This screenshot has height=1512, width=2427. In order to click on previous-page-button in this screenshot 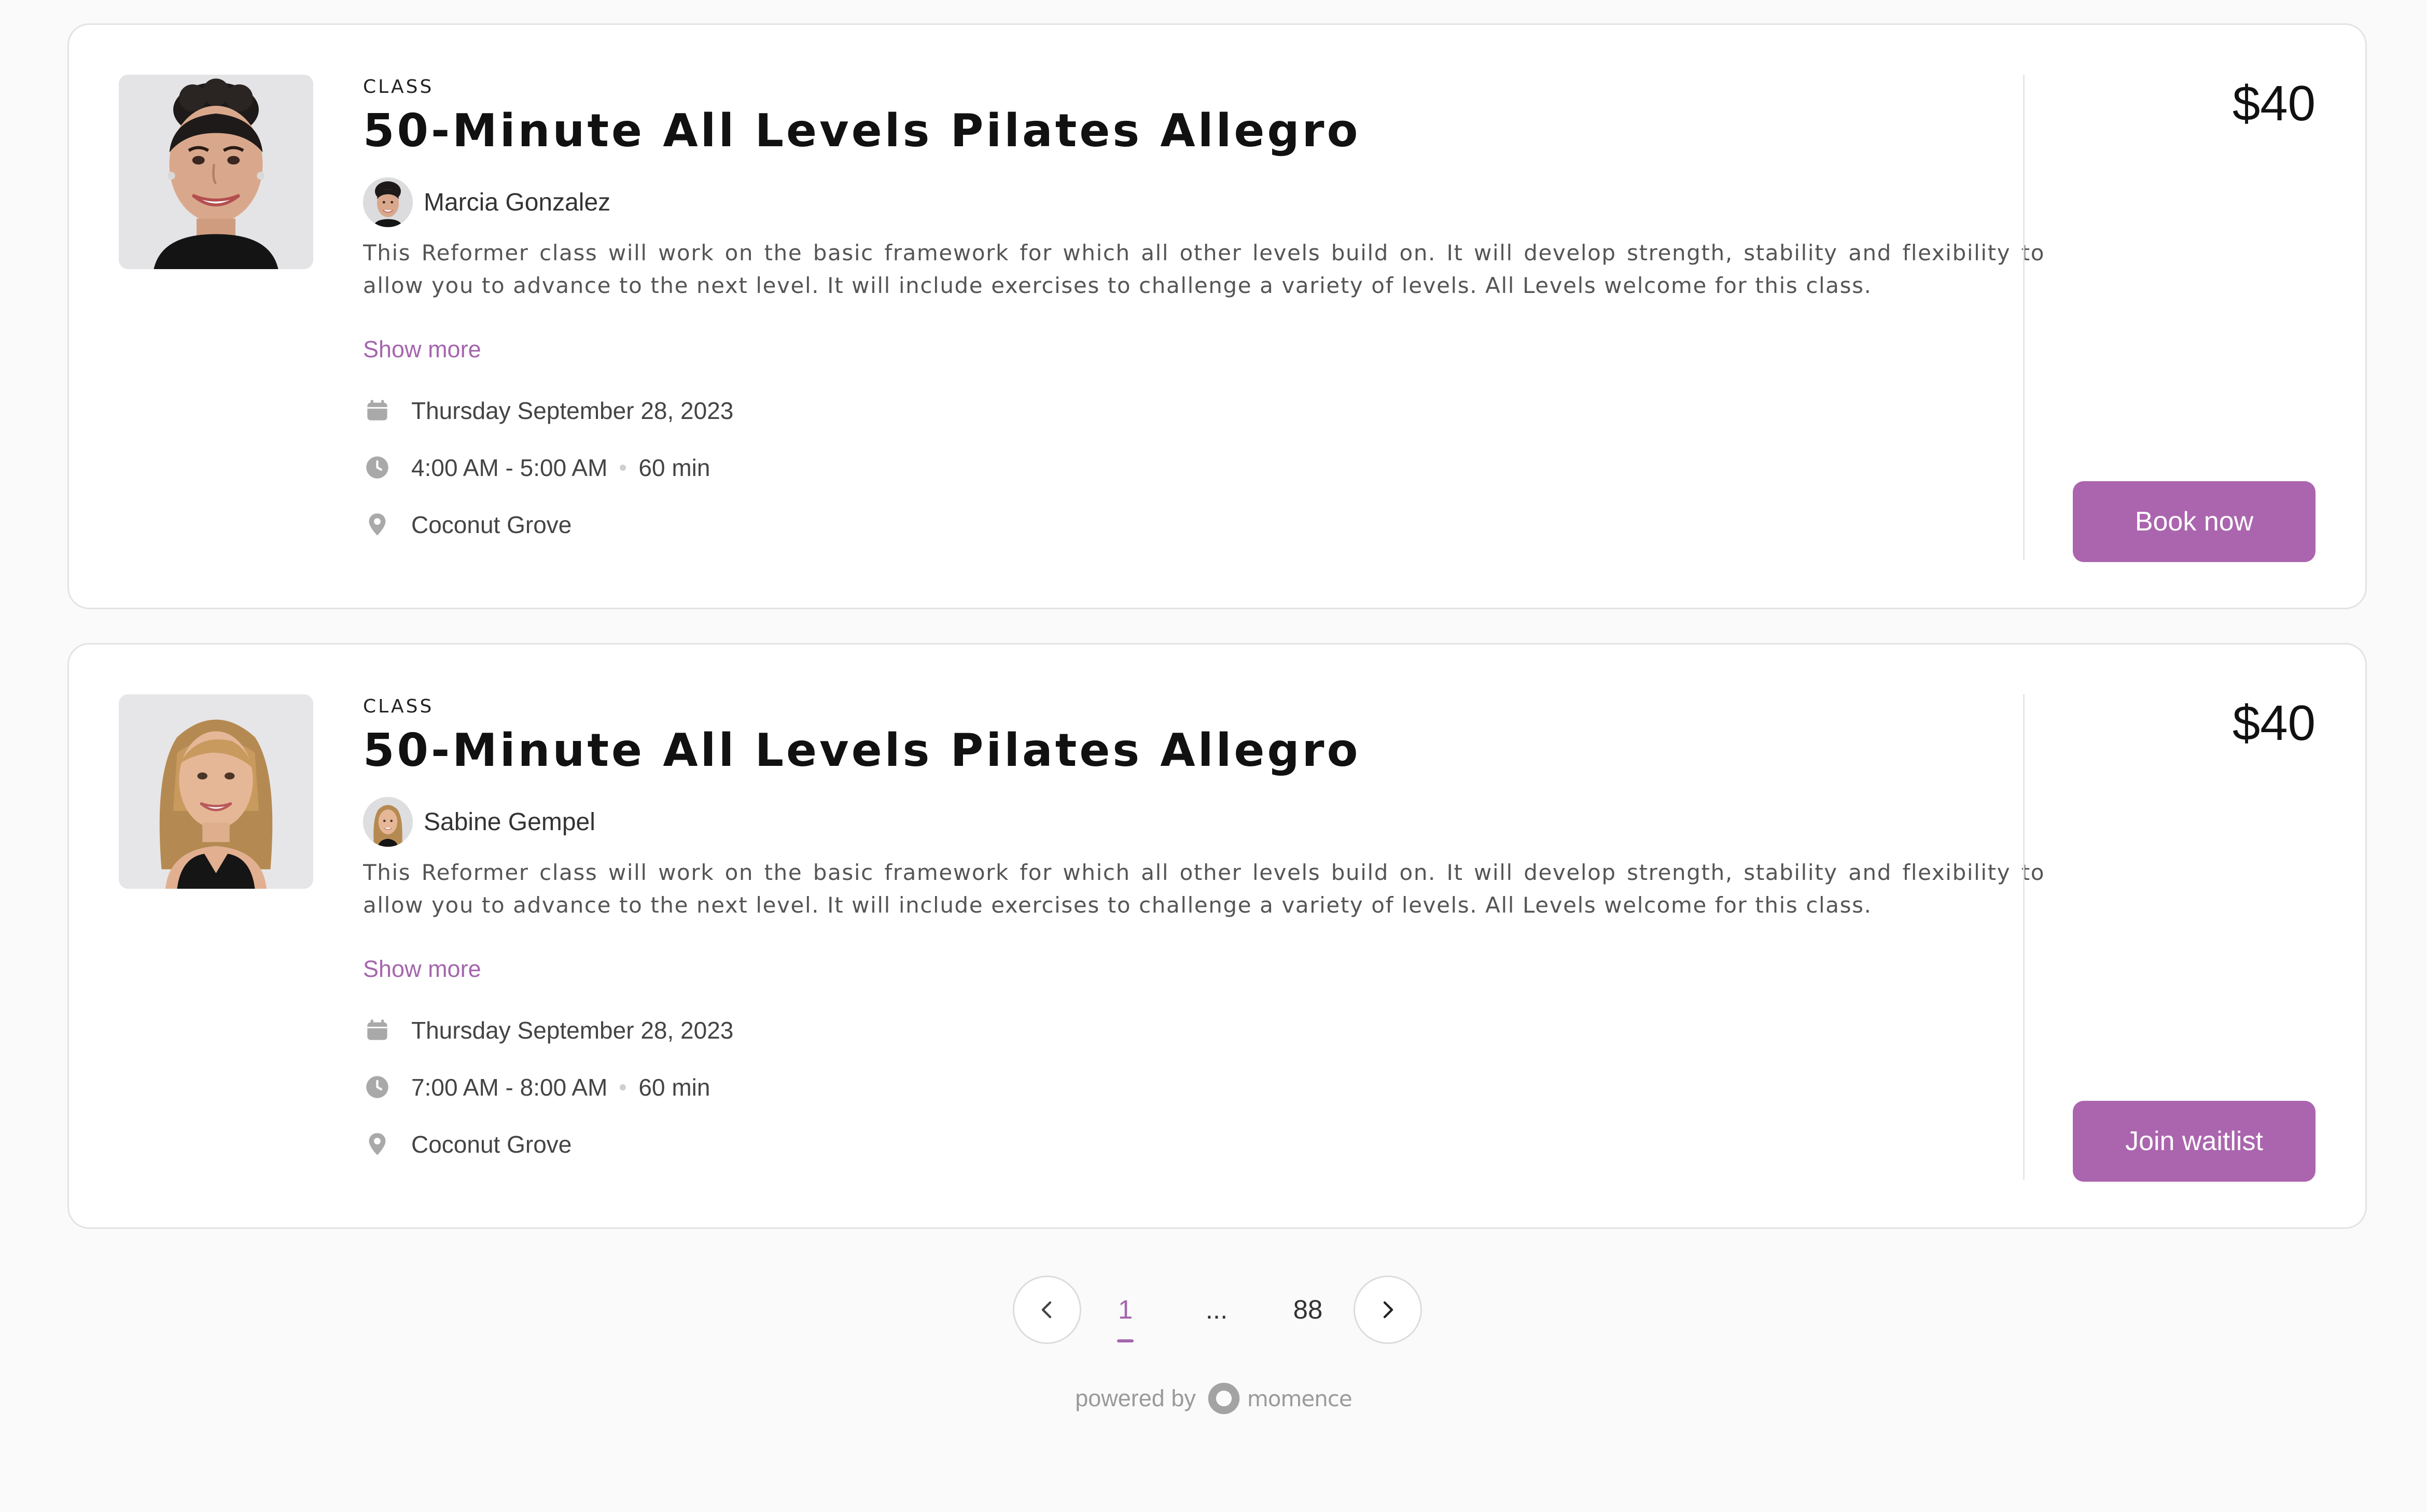, I will do `click(1047, 1310)`.